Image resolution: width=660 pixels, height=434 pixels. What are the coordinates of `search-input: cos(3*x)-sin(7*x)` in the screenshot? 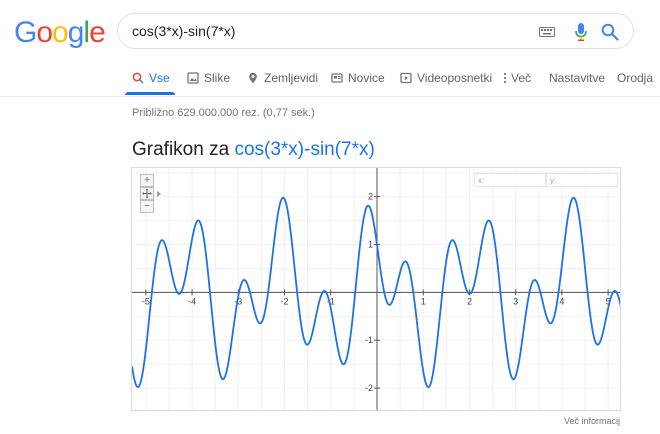 It's located at (183, 31).